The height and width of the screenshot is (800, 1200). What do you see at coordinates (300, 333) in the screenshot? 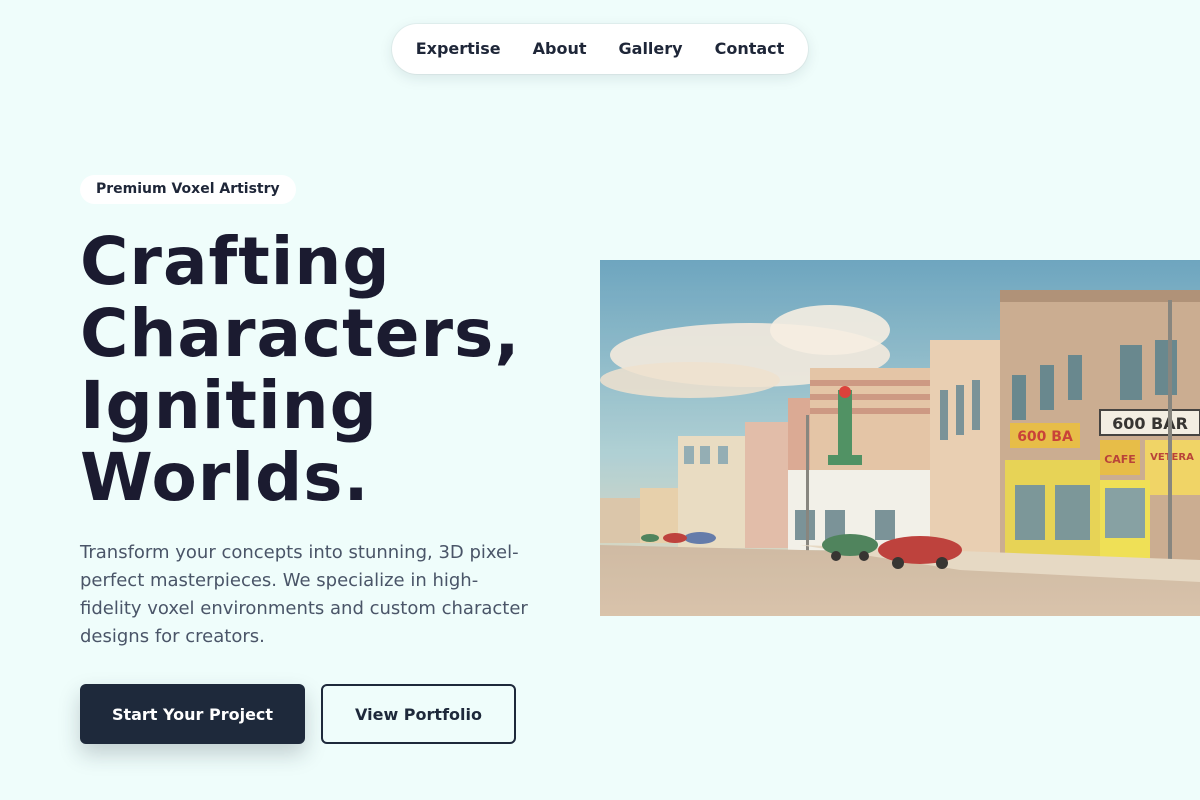
I see `headline-line-2: Characters,` at bounding box center [300, 333].